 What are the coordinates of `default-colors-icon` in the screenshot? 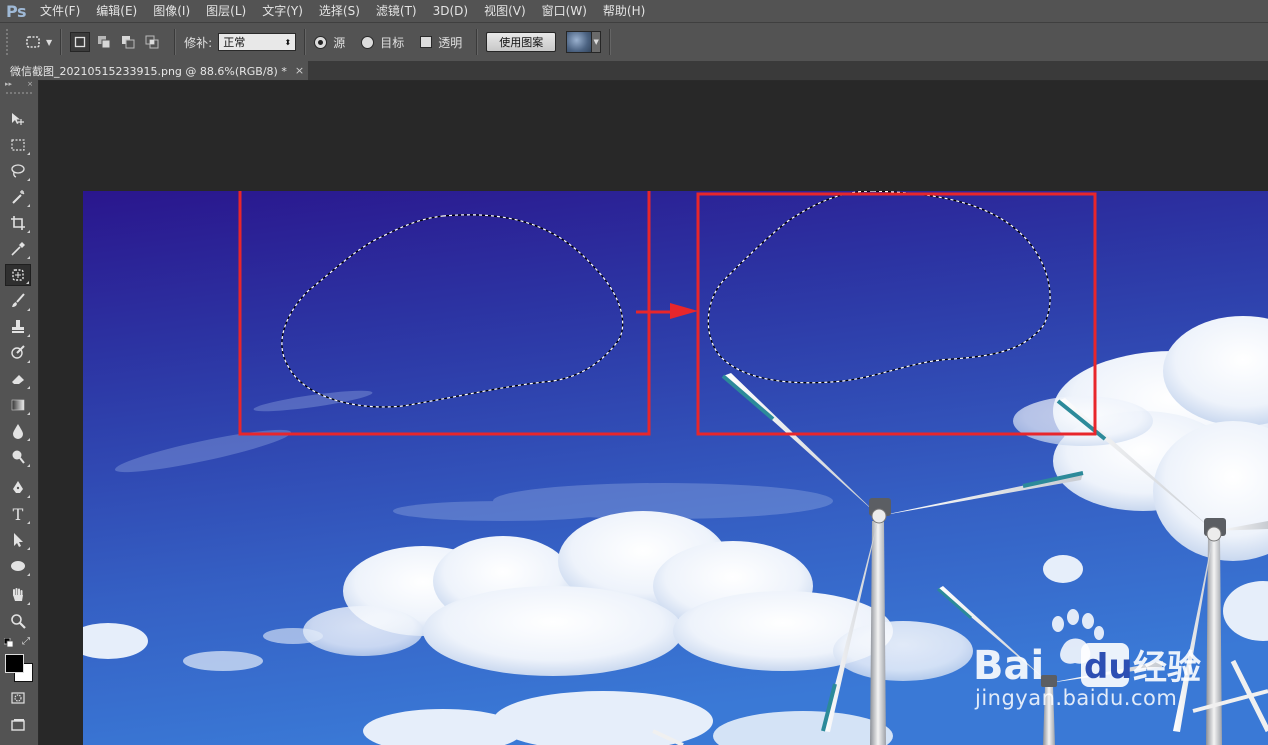 It's located at (8, 642).